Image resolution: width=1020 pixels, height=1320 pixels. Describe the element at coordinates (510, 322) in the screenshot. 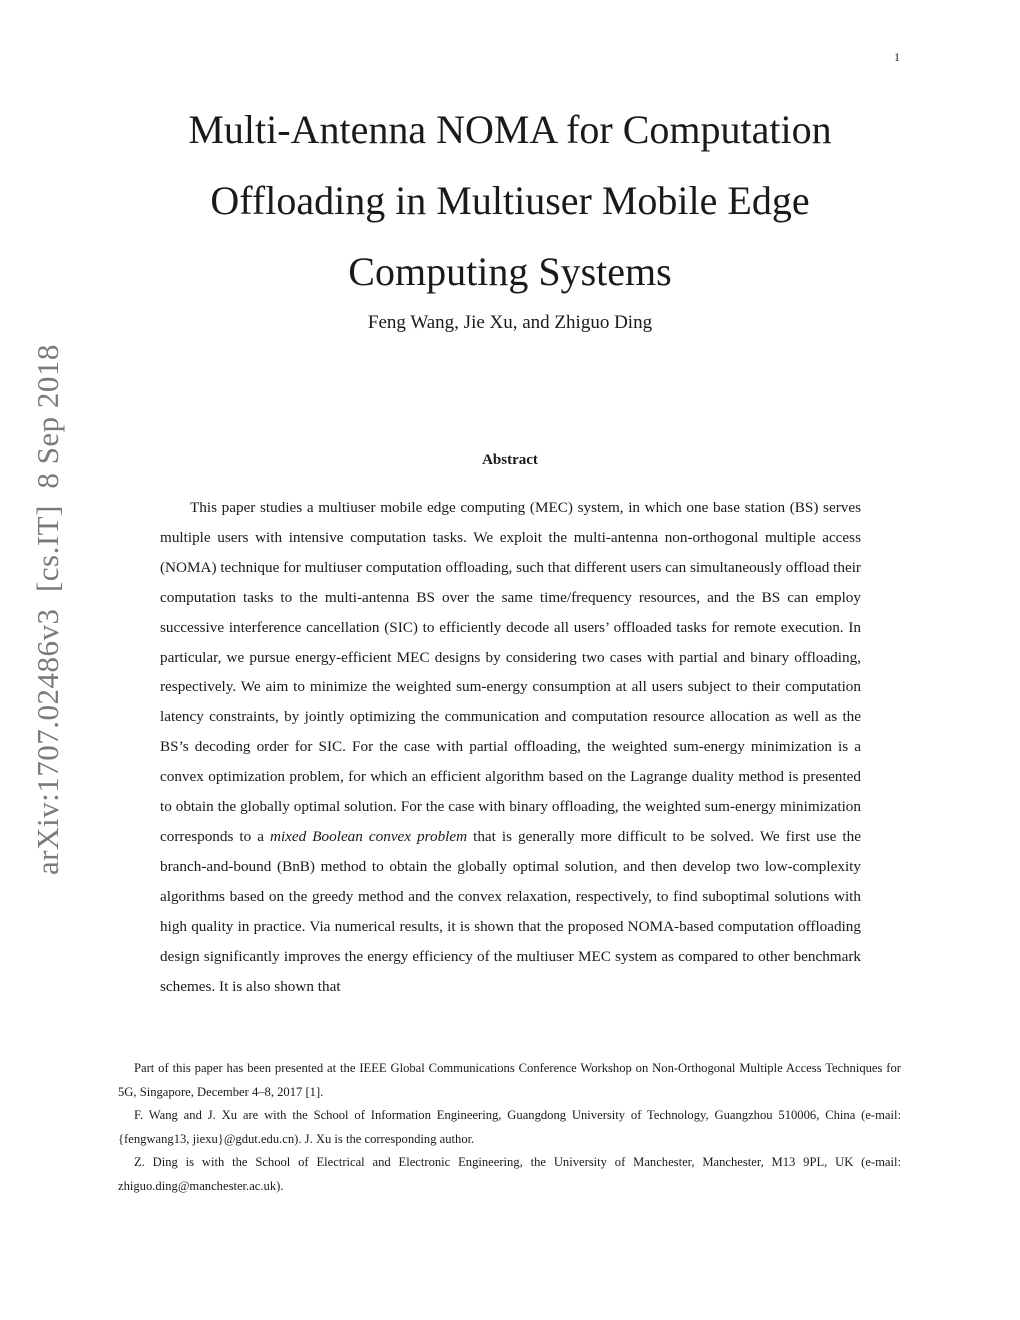

I see `author-list: Feng Wang, Jie Xu, and Zhiguo Ding` at that location.